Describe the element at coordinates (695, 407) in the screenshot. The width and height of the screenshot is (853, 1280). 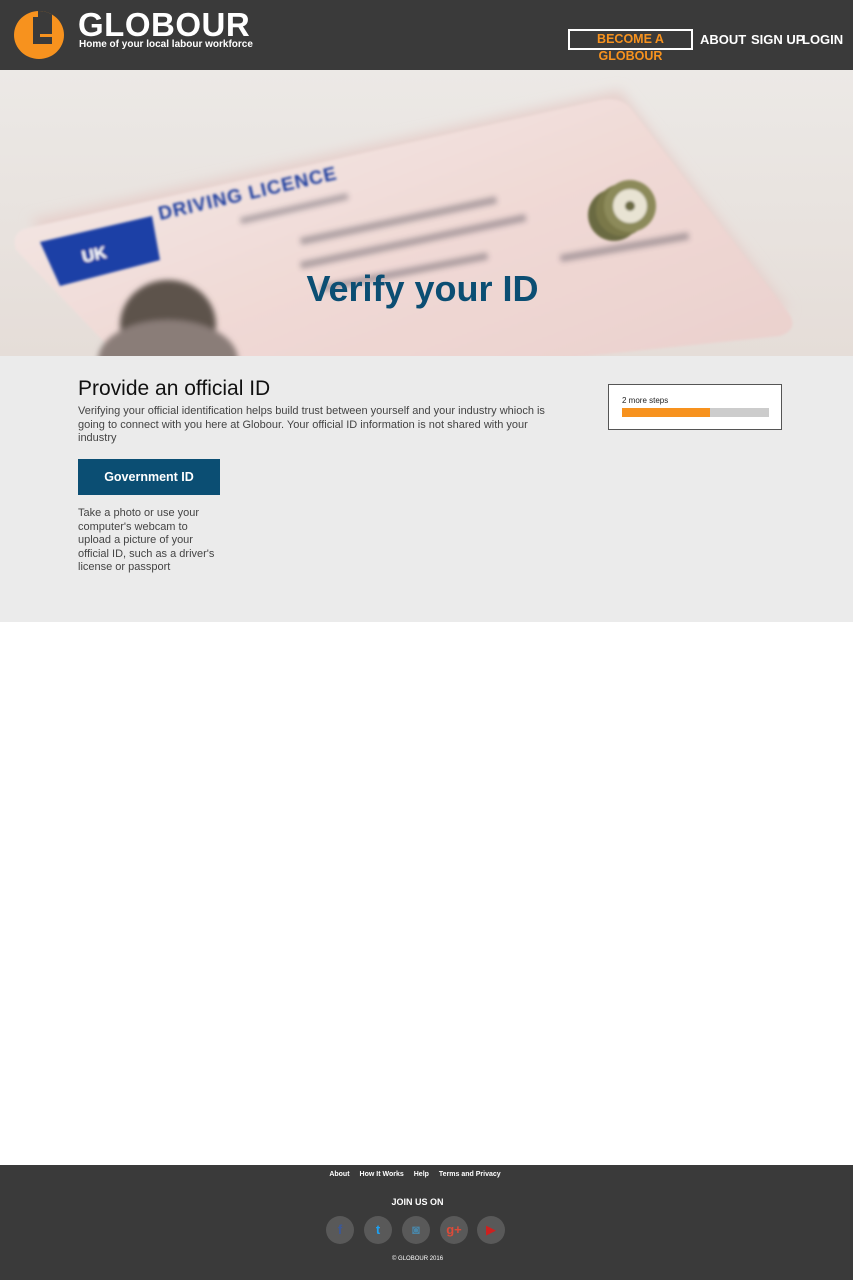
I see `steps-progress-card: 2 more steps` at that location.